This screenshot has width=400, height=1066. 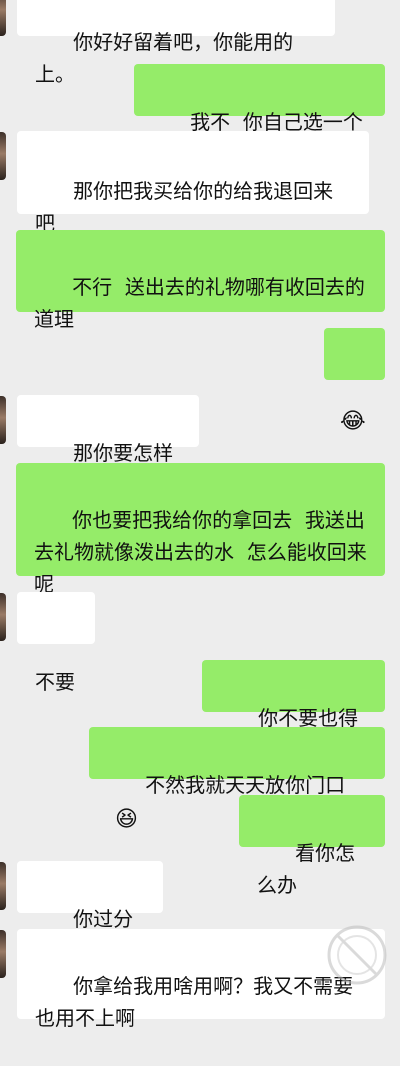 I want to click on message-bubble: 你不要也得要, so click(x=293, y=711).